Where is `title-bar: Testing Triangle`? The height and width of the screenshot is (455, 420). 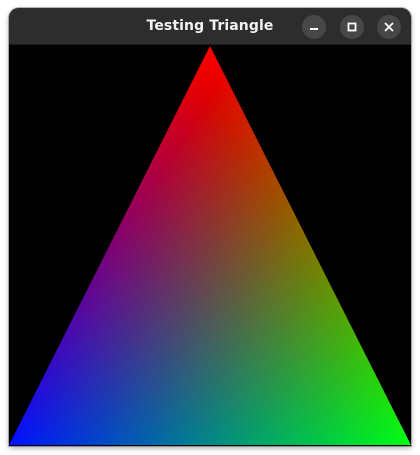
title-bar: Testing Triangle is located at coordinates (210, 26).